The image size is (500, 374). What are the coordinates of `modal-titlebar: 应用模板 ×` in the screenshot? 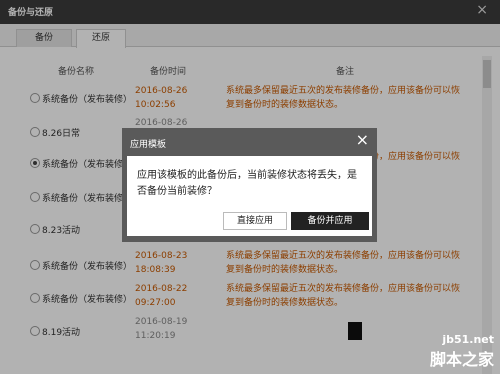 It's located at (249, 142).